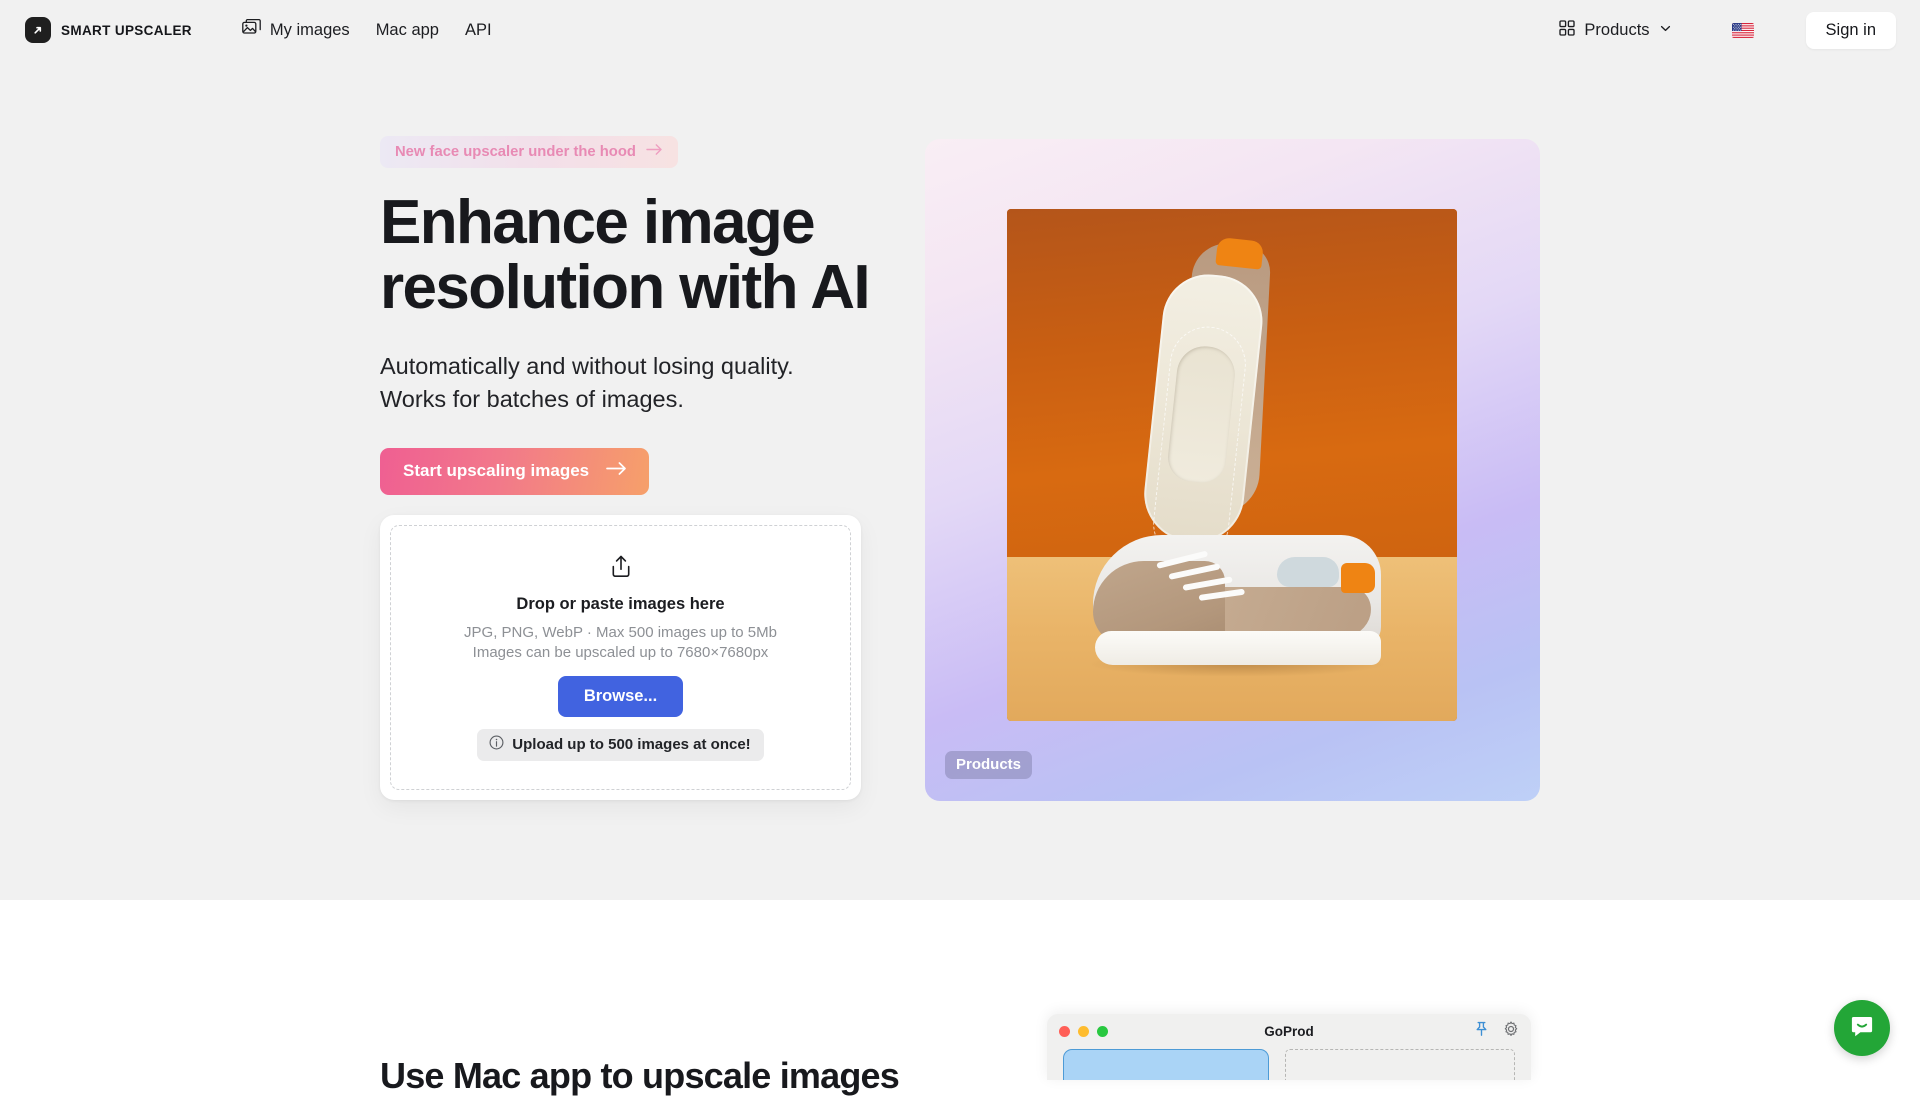  I want to click on nav-item-my-images-label: My images, so click(310, 30).